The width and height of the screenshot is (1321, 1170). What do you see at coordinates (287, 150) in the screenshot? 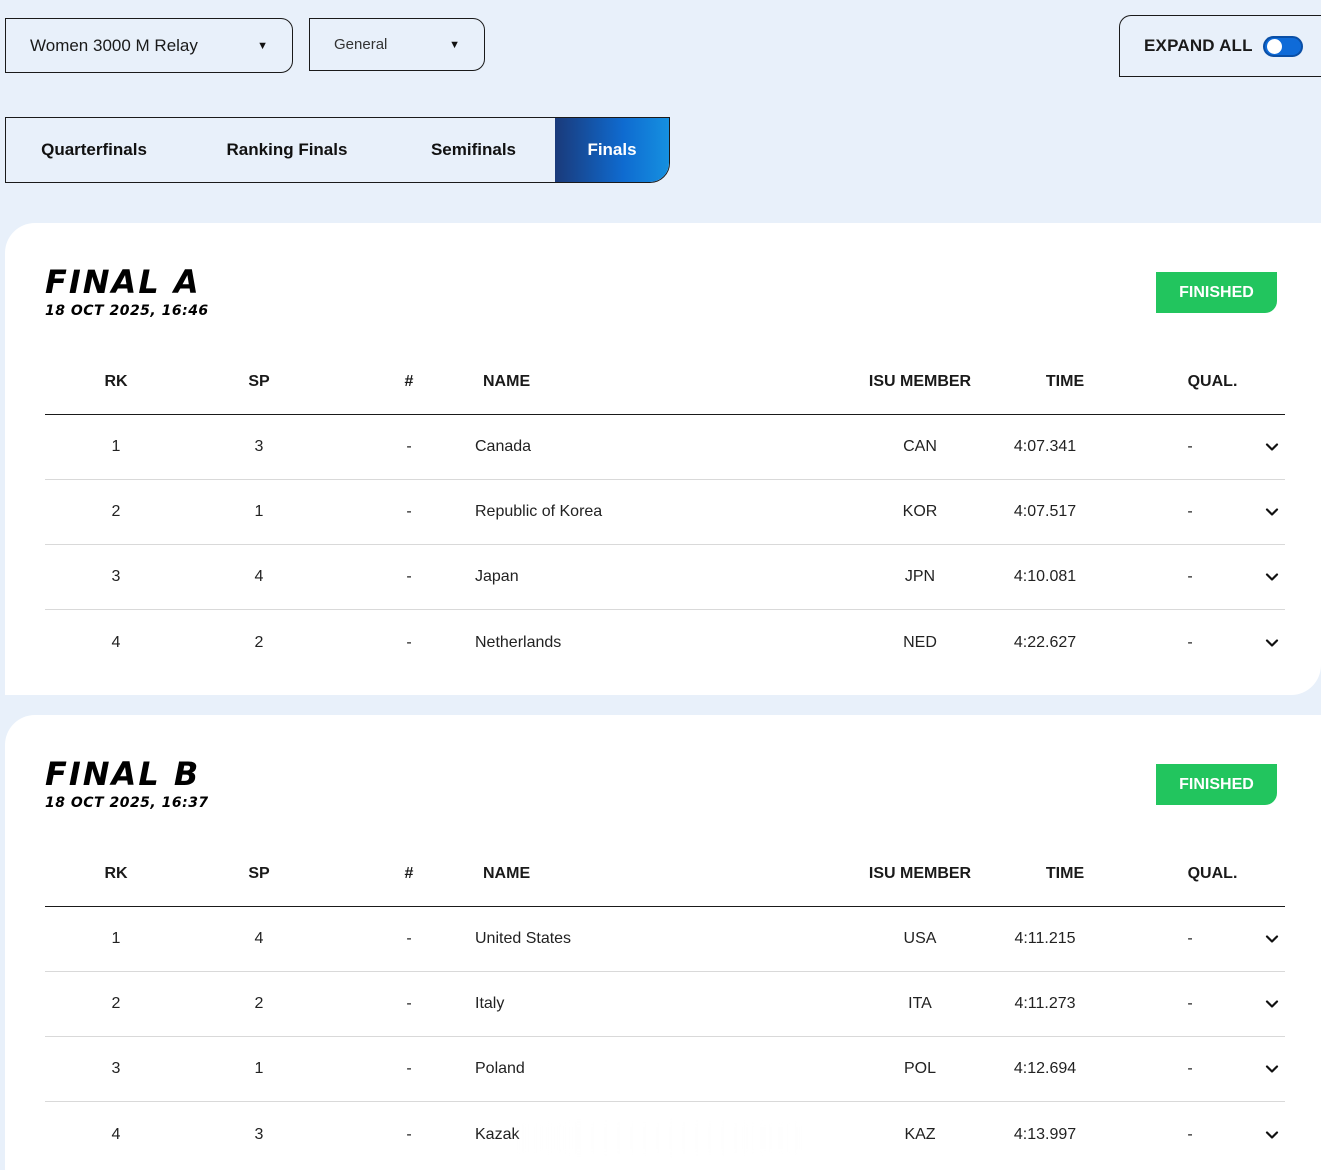
I see `tab-ranking-finals: Ranking Finals` at bounding box center [287, 150].